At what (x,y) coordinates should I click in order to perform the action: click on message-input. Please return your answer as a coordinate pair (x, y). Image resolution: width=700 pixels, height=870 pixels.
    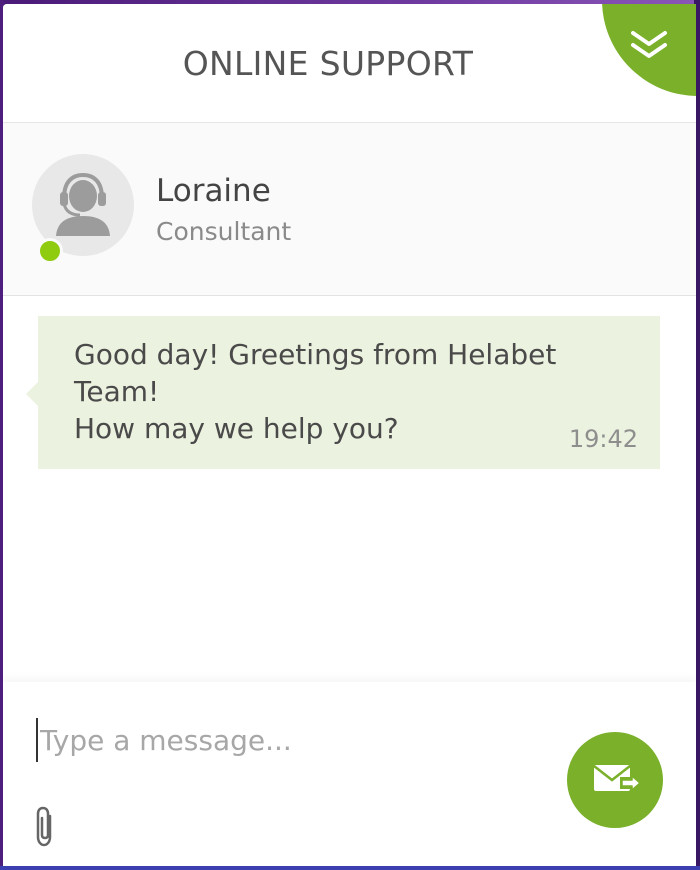
    Looking at the image, I should click on (278, 740).